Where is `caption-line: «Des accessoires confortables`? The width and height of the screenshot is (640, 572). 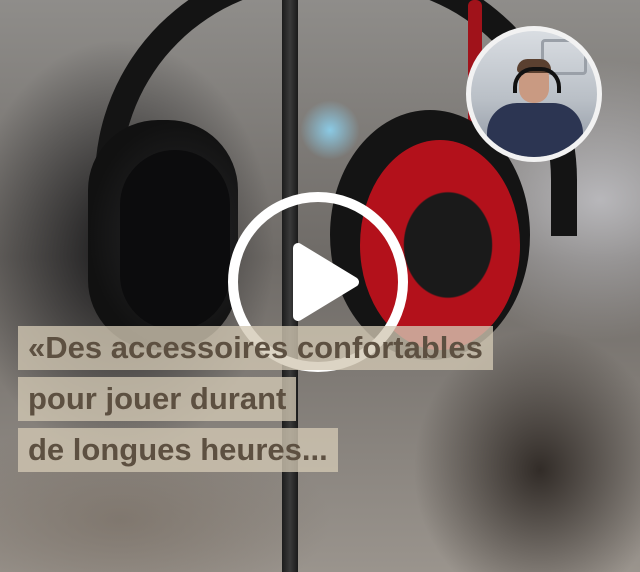 caption-line: «Des accessoires confortables is located at coordinates (255, 348).